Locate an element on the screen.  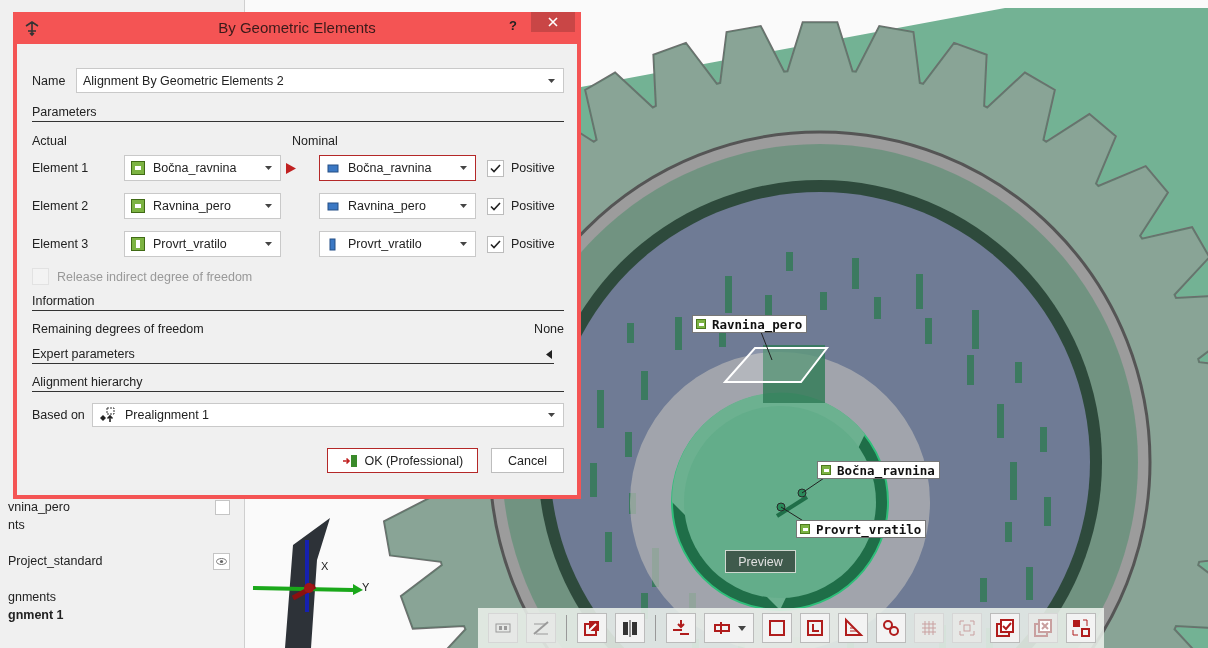
based-on-dropdown: Prealignment 1 is located at coordinates (328, 415).